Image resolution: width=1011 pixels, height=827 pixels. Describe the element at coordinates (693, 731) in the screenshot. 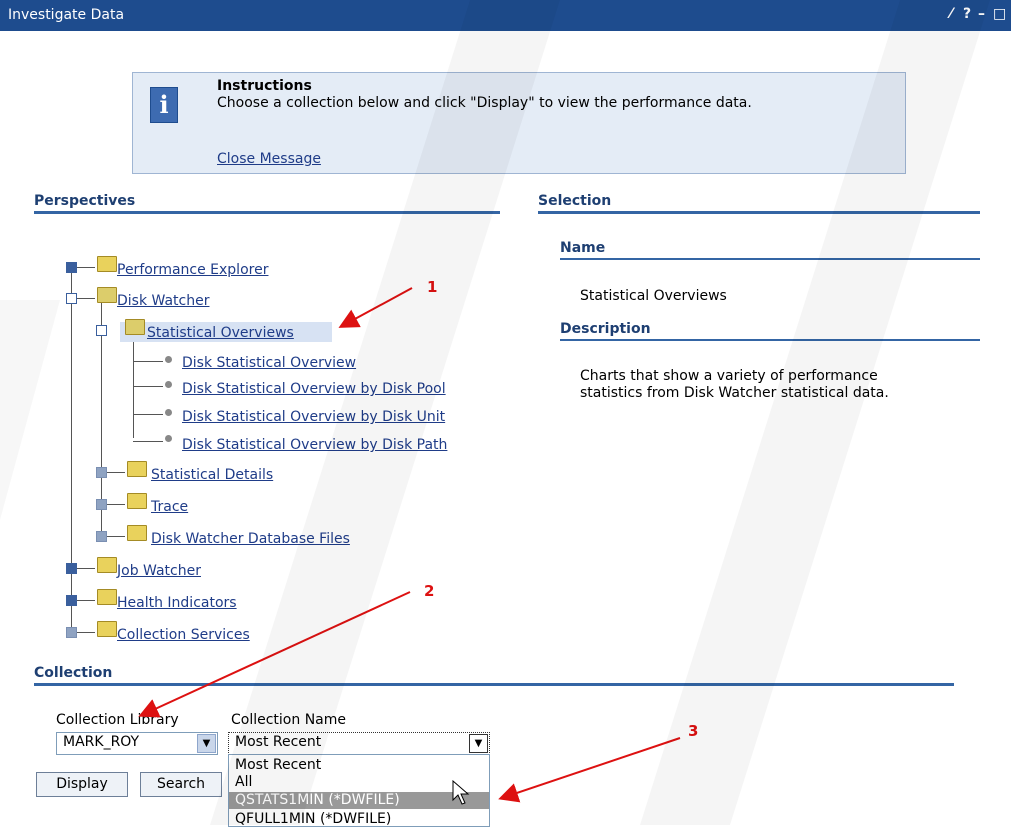

I see `callout-label-3: 3` at that location.